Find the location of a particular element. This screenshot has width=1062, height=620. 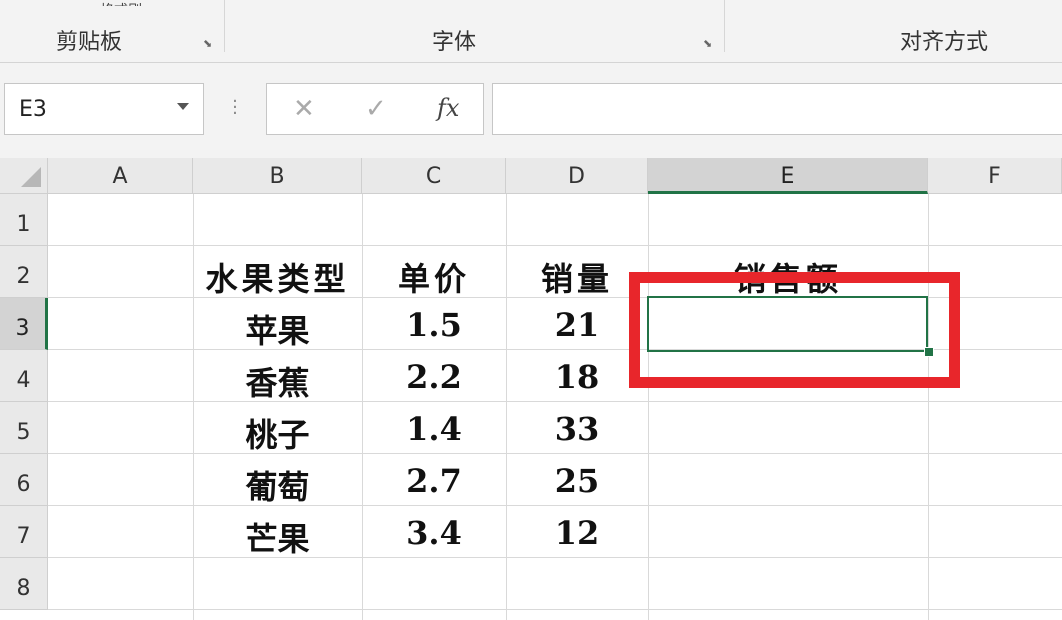

name-box-value: E3 is located at coordinates (33, 109).